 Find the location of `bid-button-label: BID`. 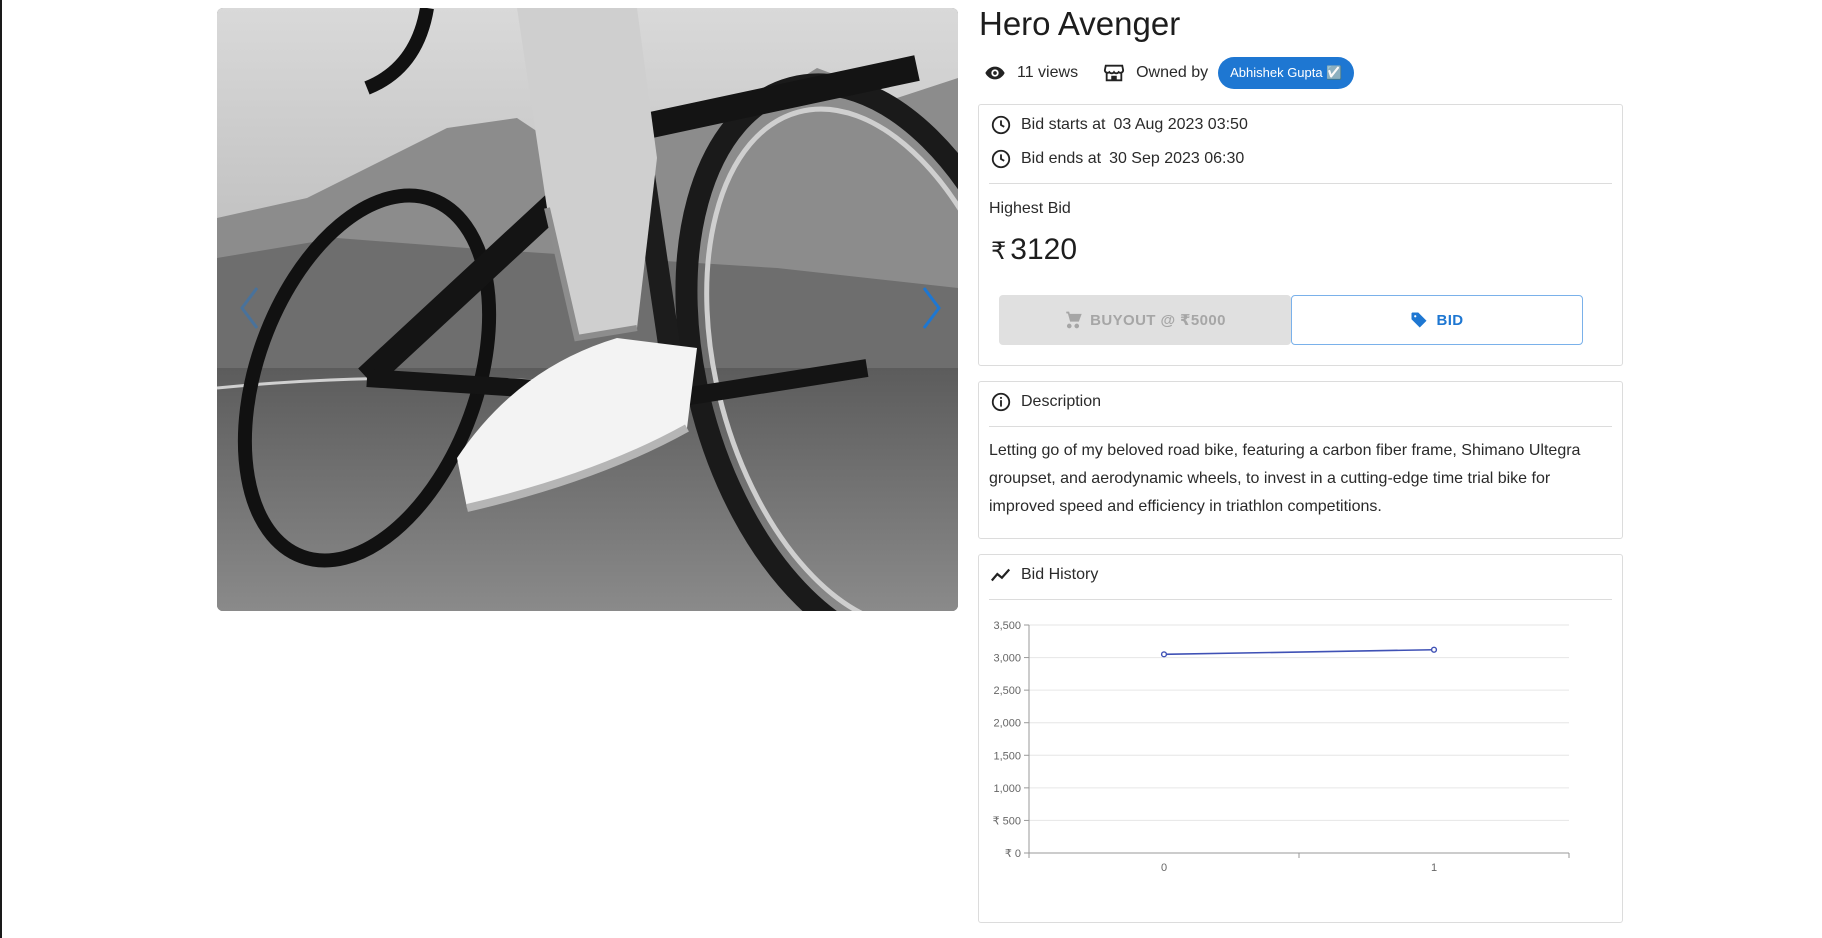

bid-button-label: BID is located at coordinates (1450, 320).